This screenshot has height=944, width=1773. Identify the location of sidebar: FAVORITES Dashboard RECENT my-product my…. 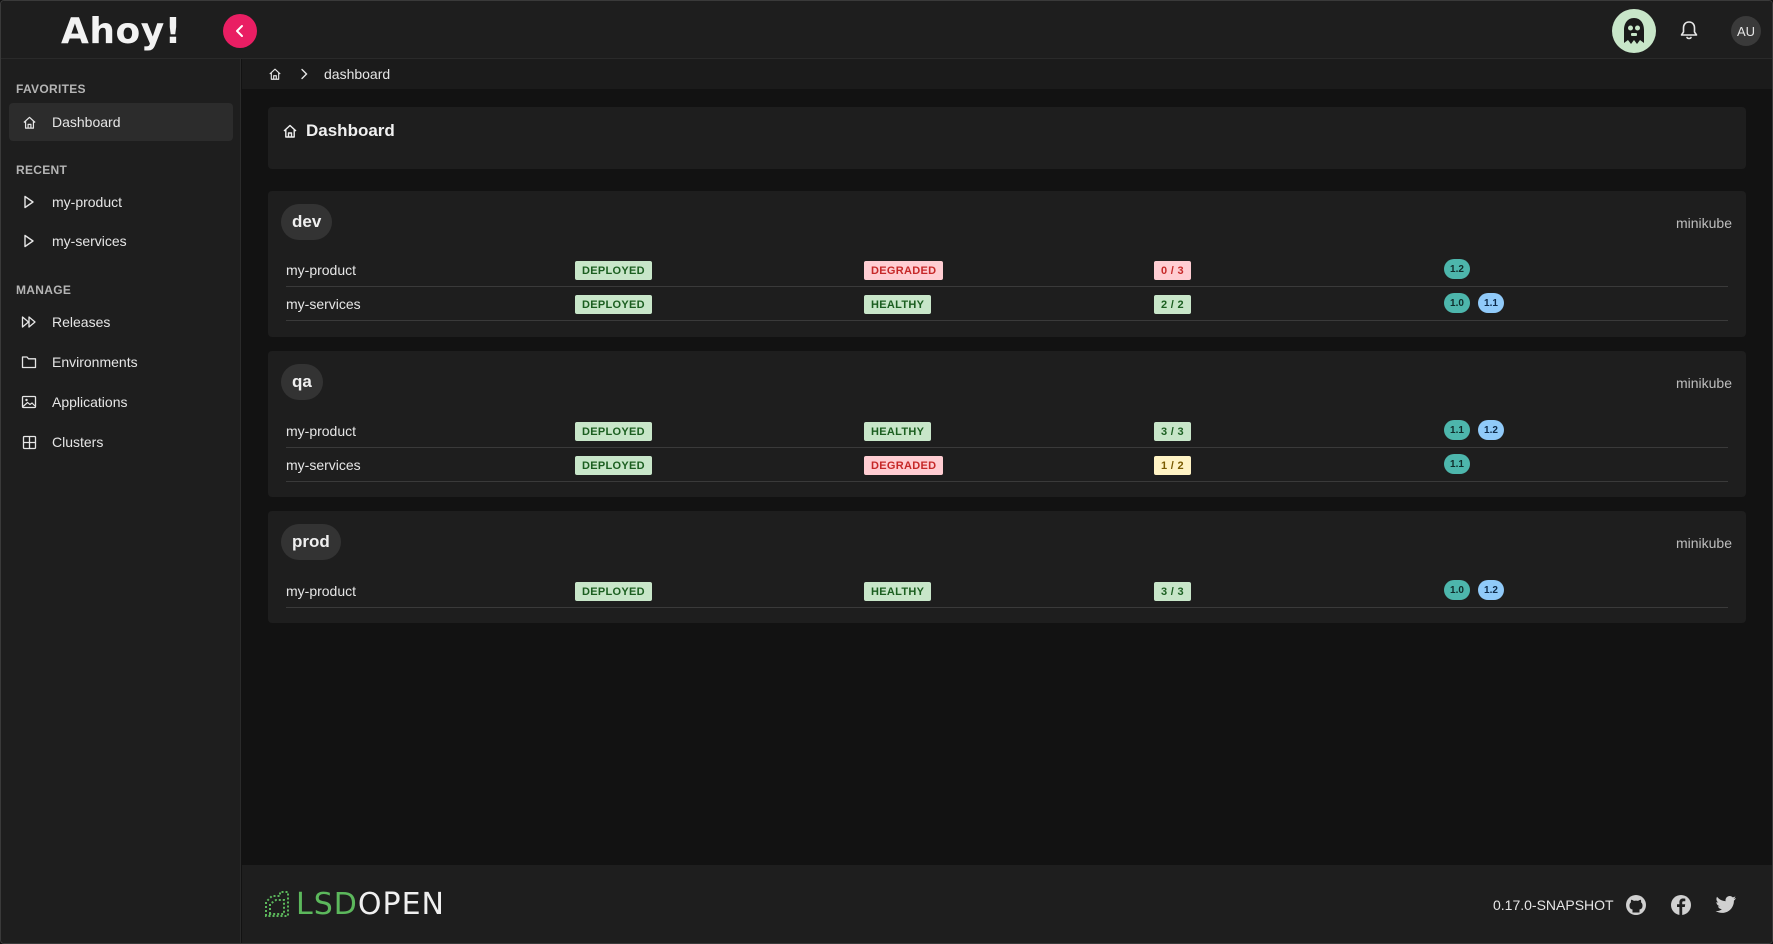
(121, 501).